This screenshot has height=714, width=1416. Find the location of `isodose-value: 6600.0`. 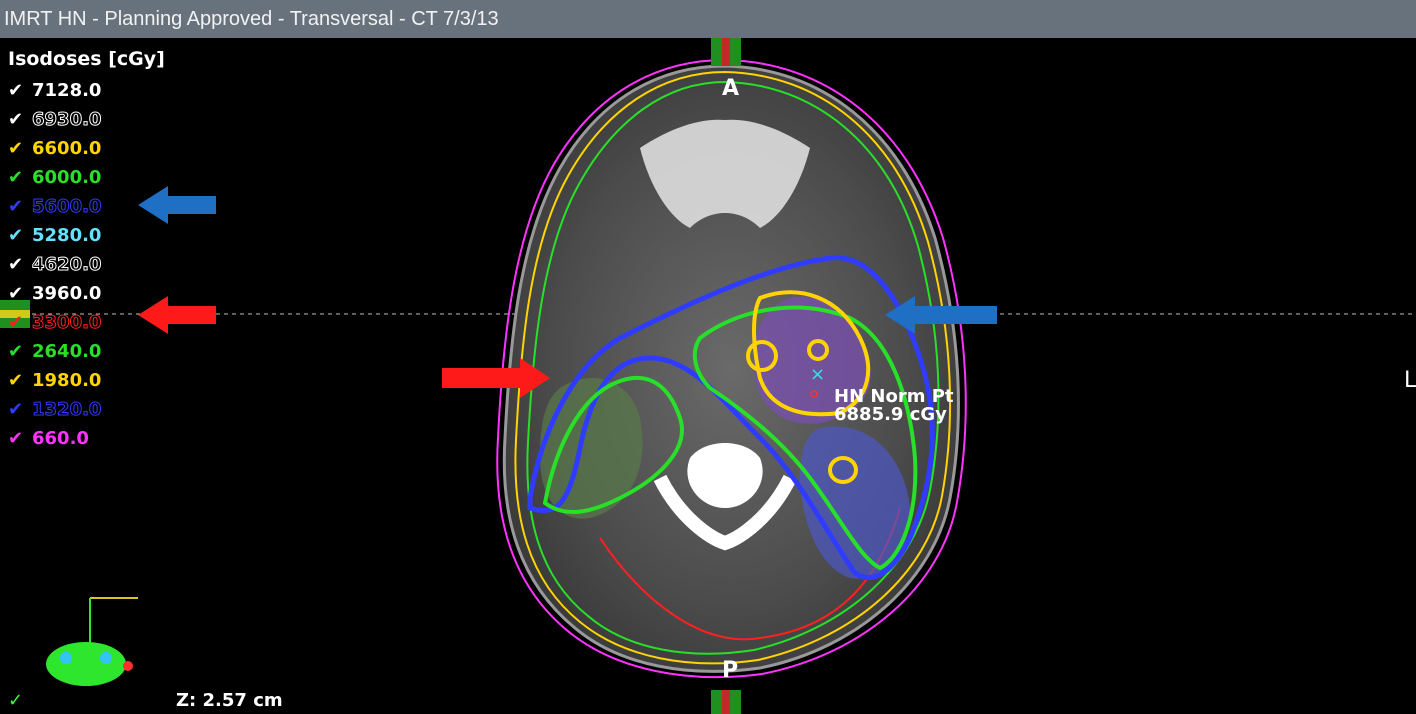

isodose-value: 6600.0 is located at coordinates (67, 148).